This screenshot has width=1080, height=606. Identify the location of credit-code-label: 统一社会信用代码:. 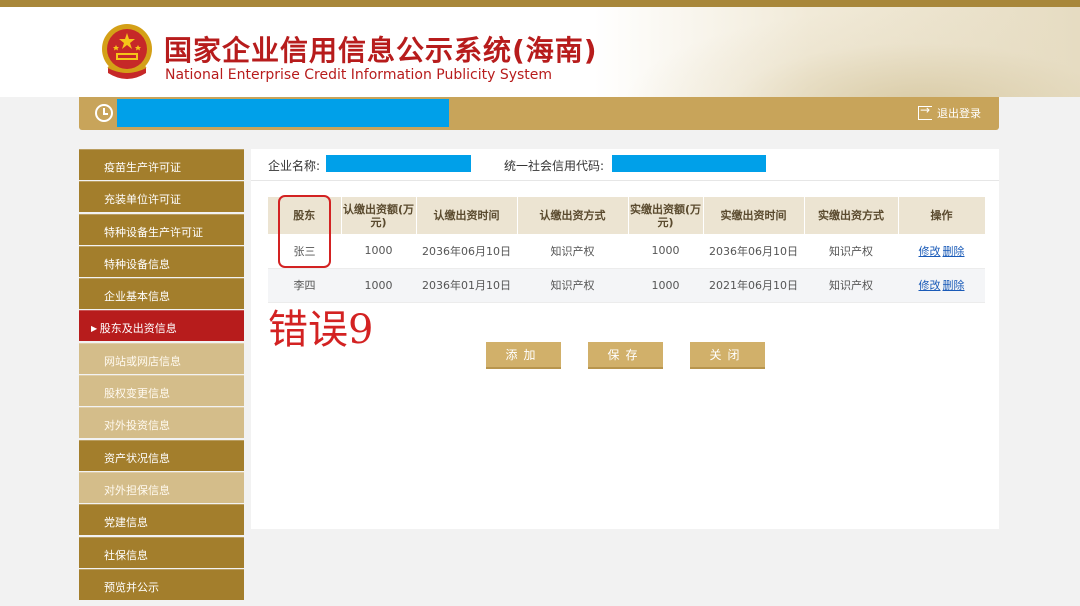
(554, 166).